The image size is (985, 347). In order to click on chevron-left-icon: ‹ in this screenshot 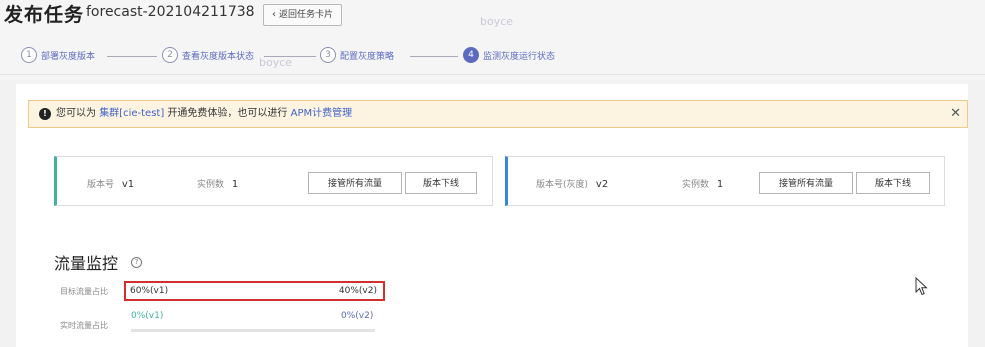, I will do `click(274, 14)`.